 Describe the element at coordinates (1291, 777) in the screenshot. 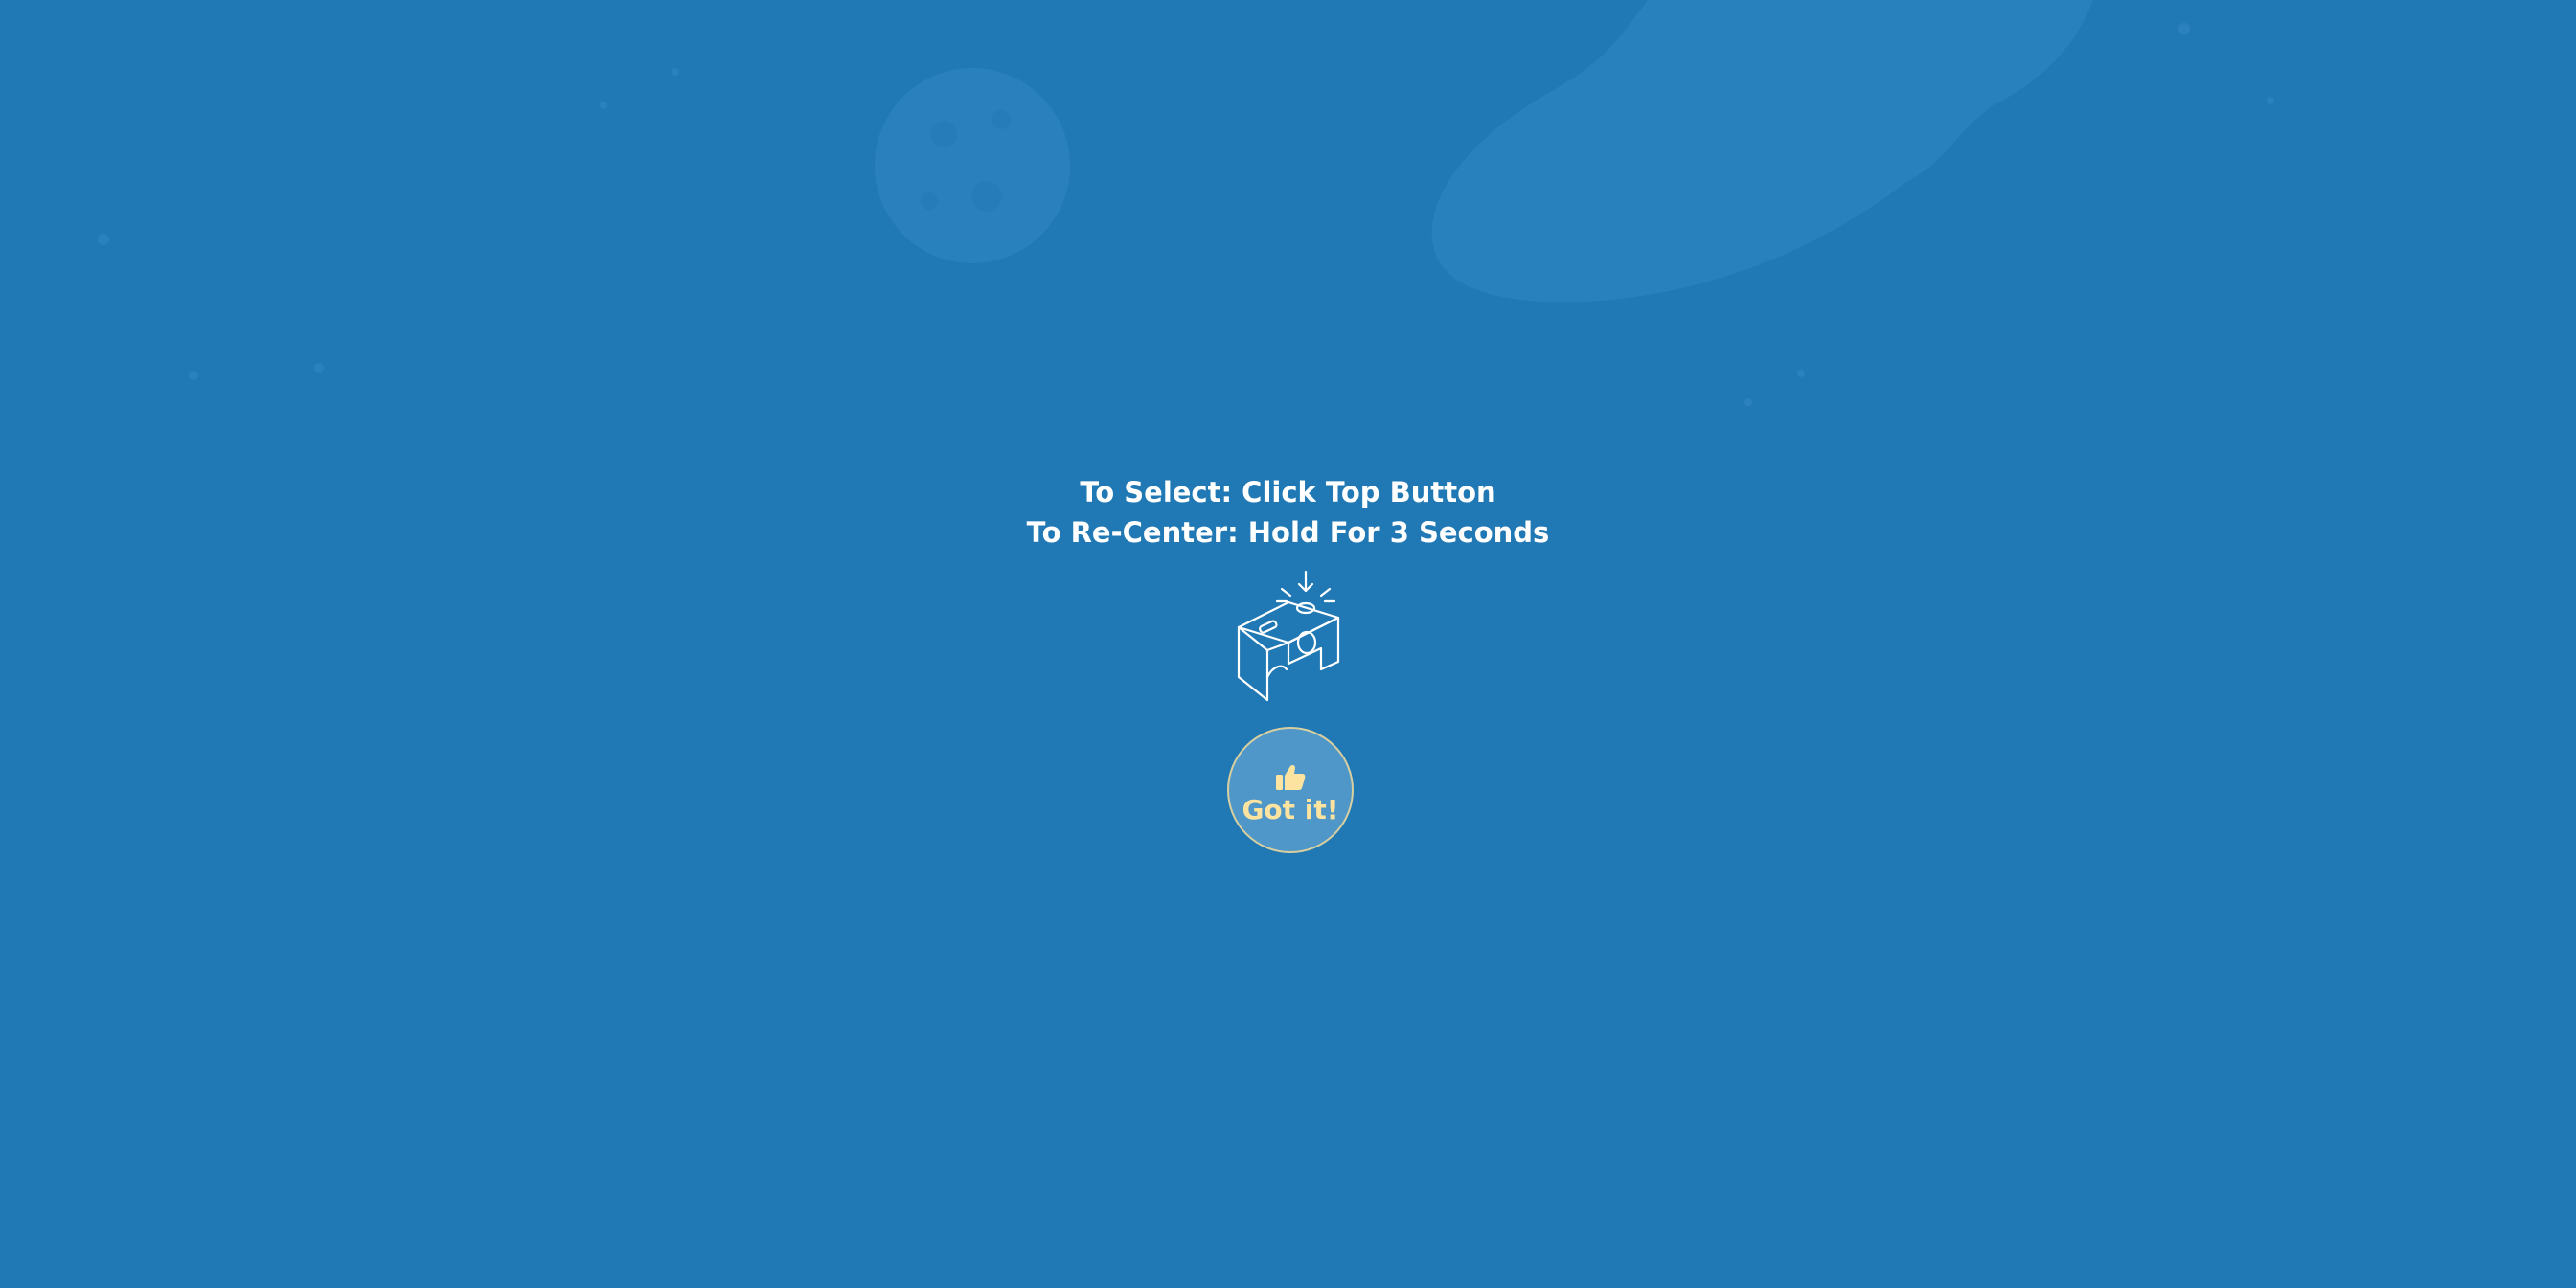

I see `thumbs-up-icon` at that location.